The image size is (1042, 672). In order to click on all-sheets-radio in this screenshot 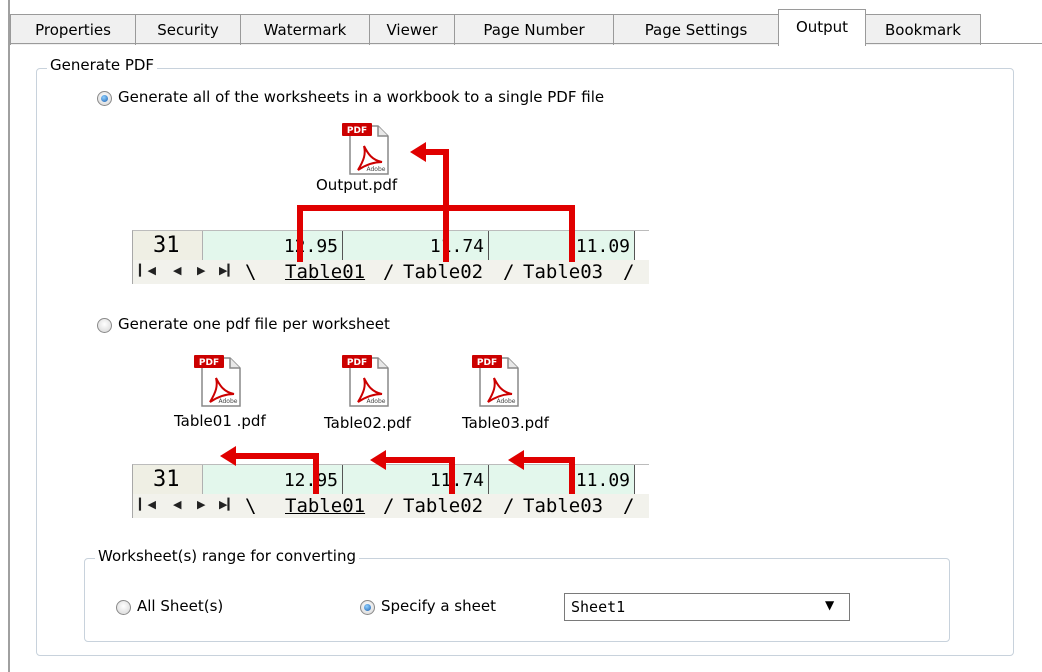, I will do `click(123, 607)`.